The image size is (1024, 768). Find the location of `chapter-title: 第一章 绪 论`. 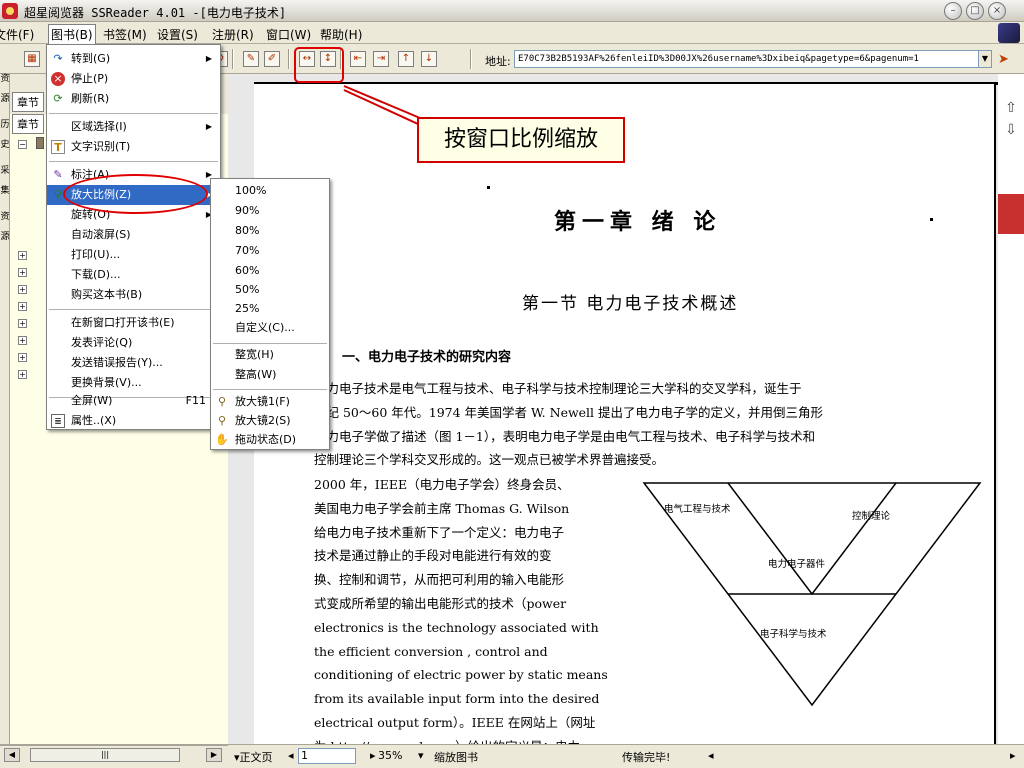

chapter-title: 第一章 绪 论 is located at coordinates (638, 222).